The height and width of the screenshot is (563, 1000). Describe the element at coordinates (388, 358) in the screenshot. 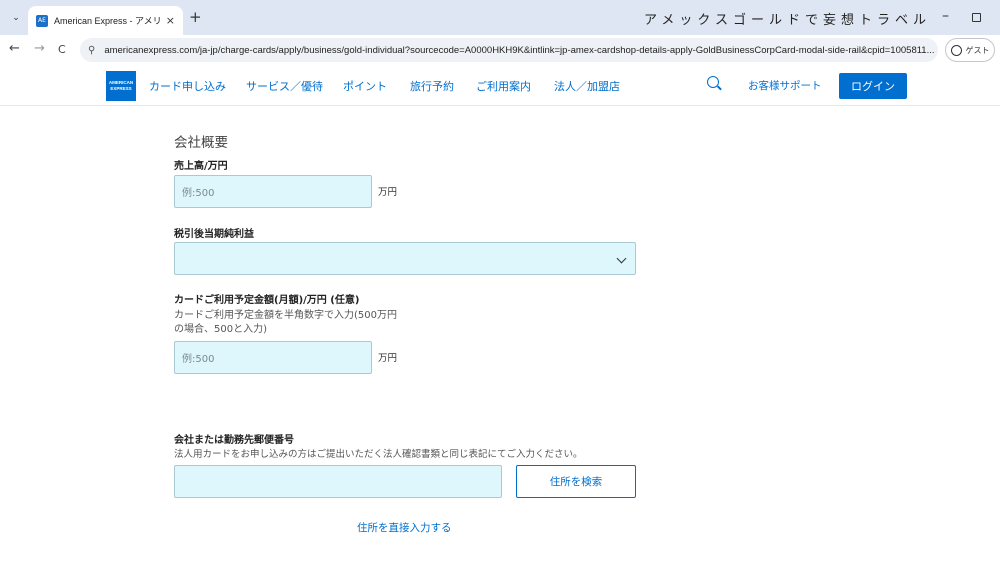

I see `card-usage-unit: 万円` at that location.